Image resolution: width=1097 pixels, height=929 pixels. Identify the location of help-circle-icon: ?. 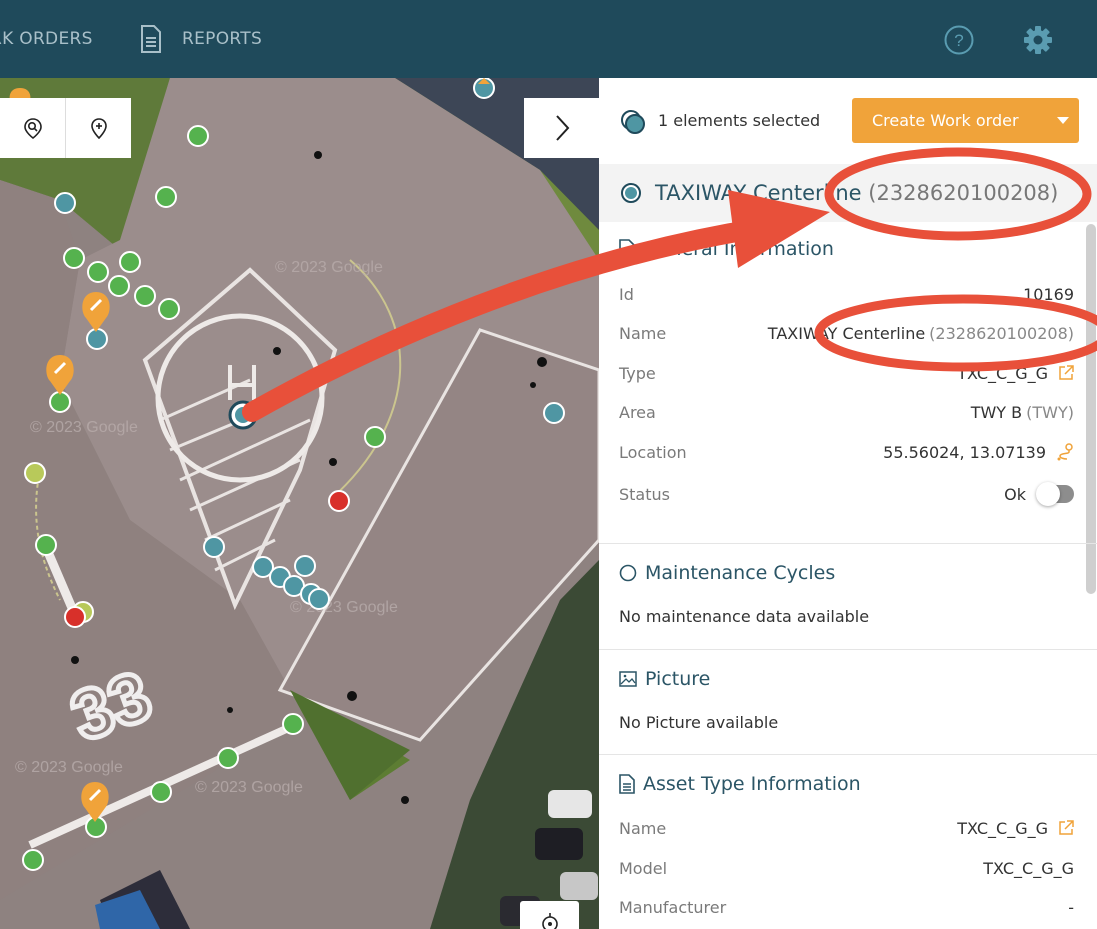
(959, 40).